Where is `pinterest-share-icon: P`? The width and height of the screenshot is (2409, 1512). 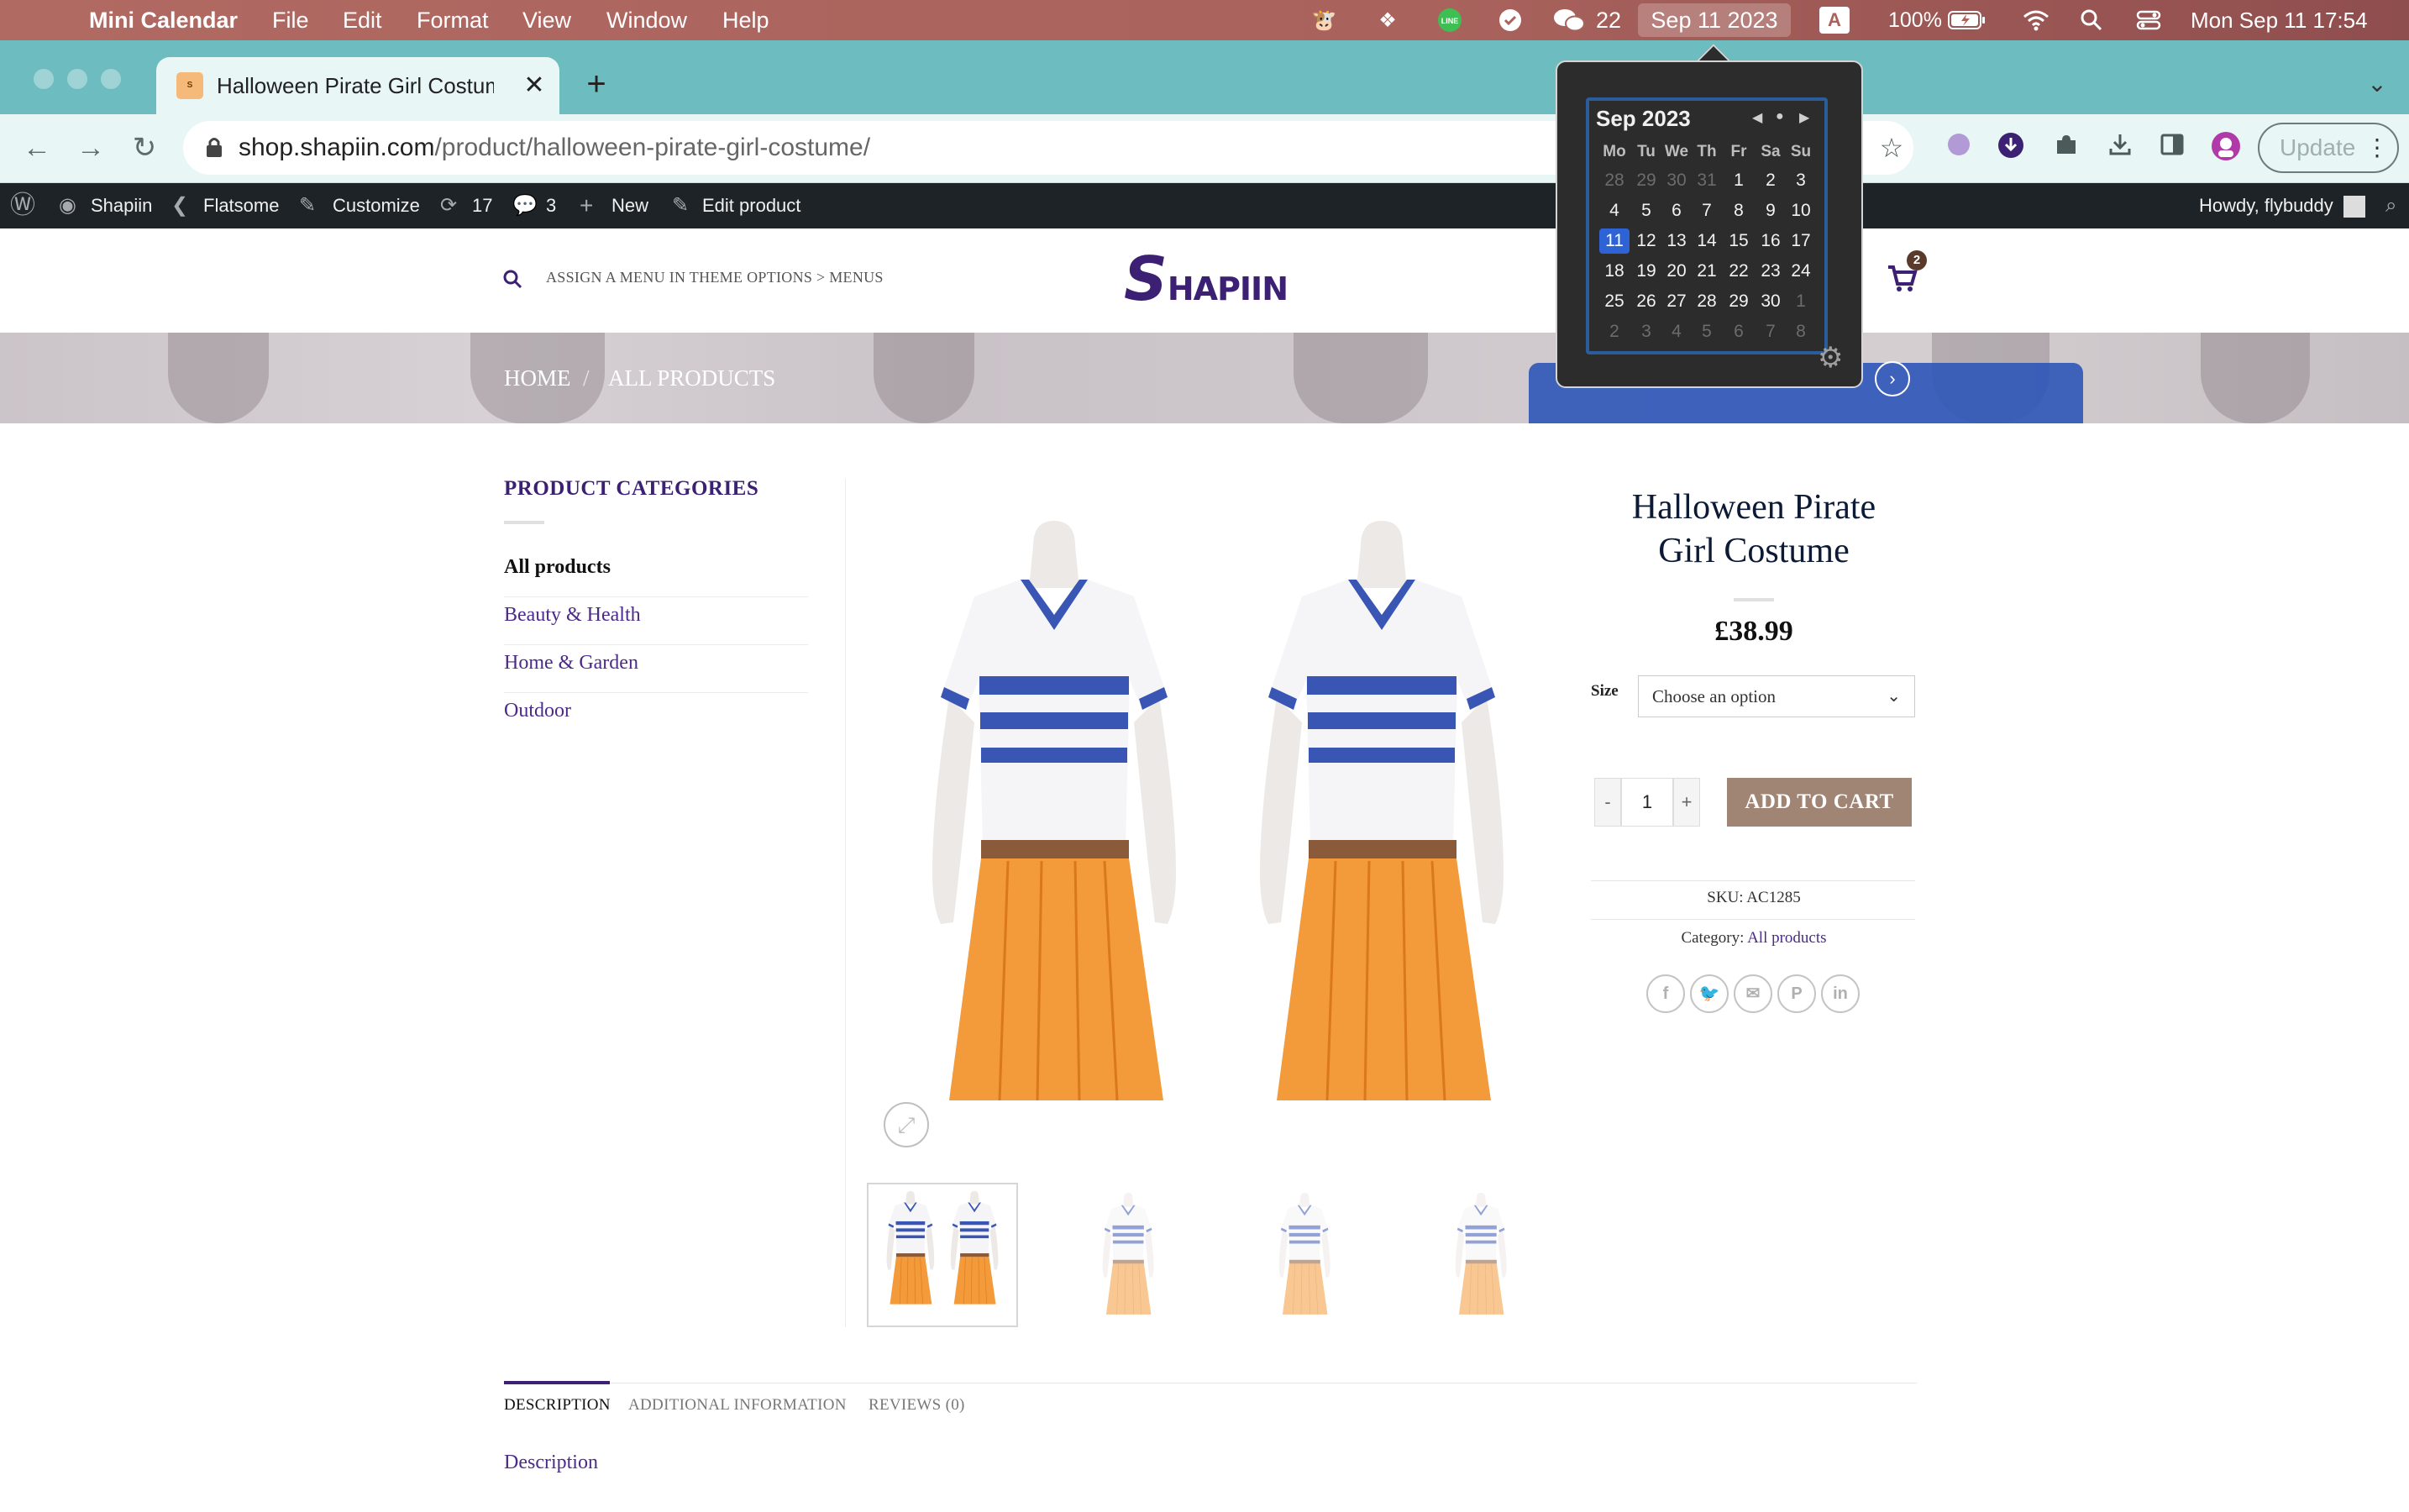
pinterest-share-icon: P is located at coordinates (1797, 993).